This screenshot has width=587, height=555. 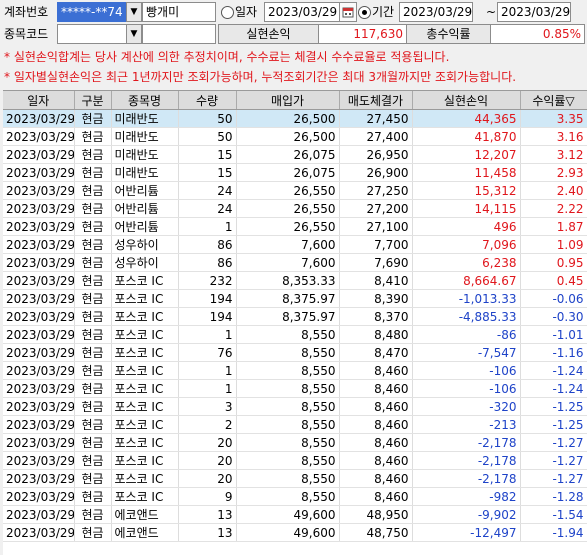 What do you see at coordinates (93, 100) in the screenshot?
I see `col-header-type: 구분` at bounding box center [93, 100].